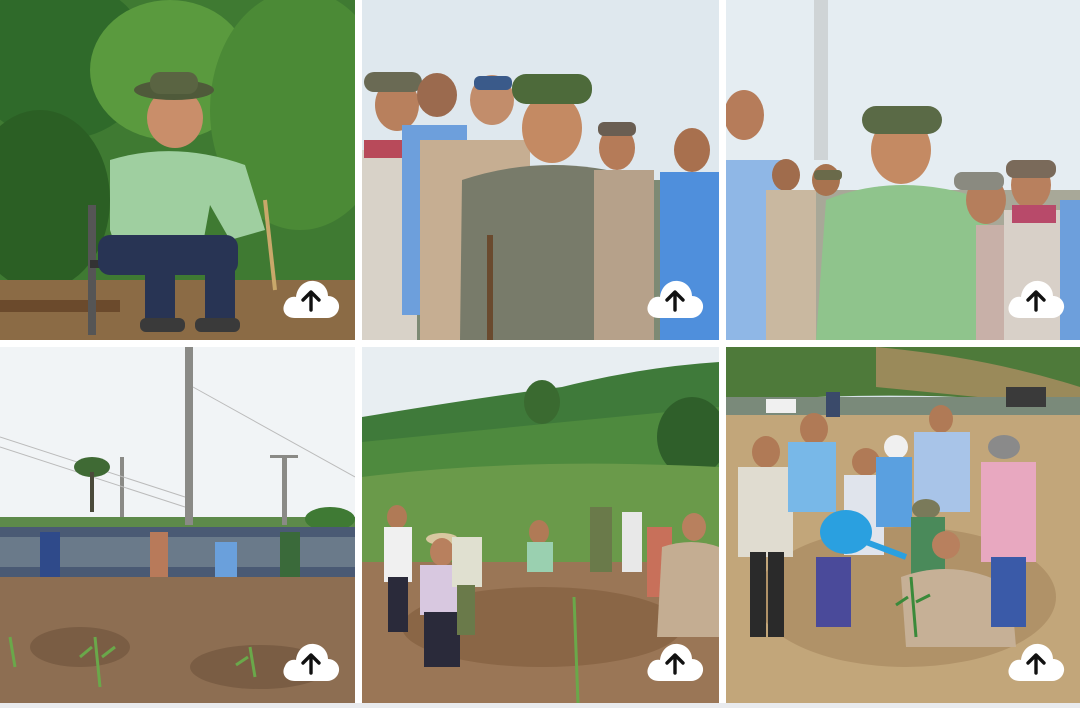  Describe the element at coordinates (540, 705) in the screenshot. I see `bottom-divider` at that location.